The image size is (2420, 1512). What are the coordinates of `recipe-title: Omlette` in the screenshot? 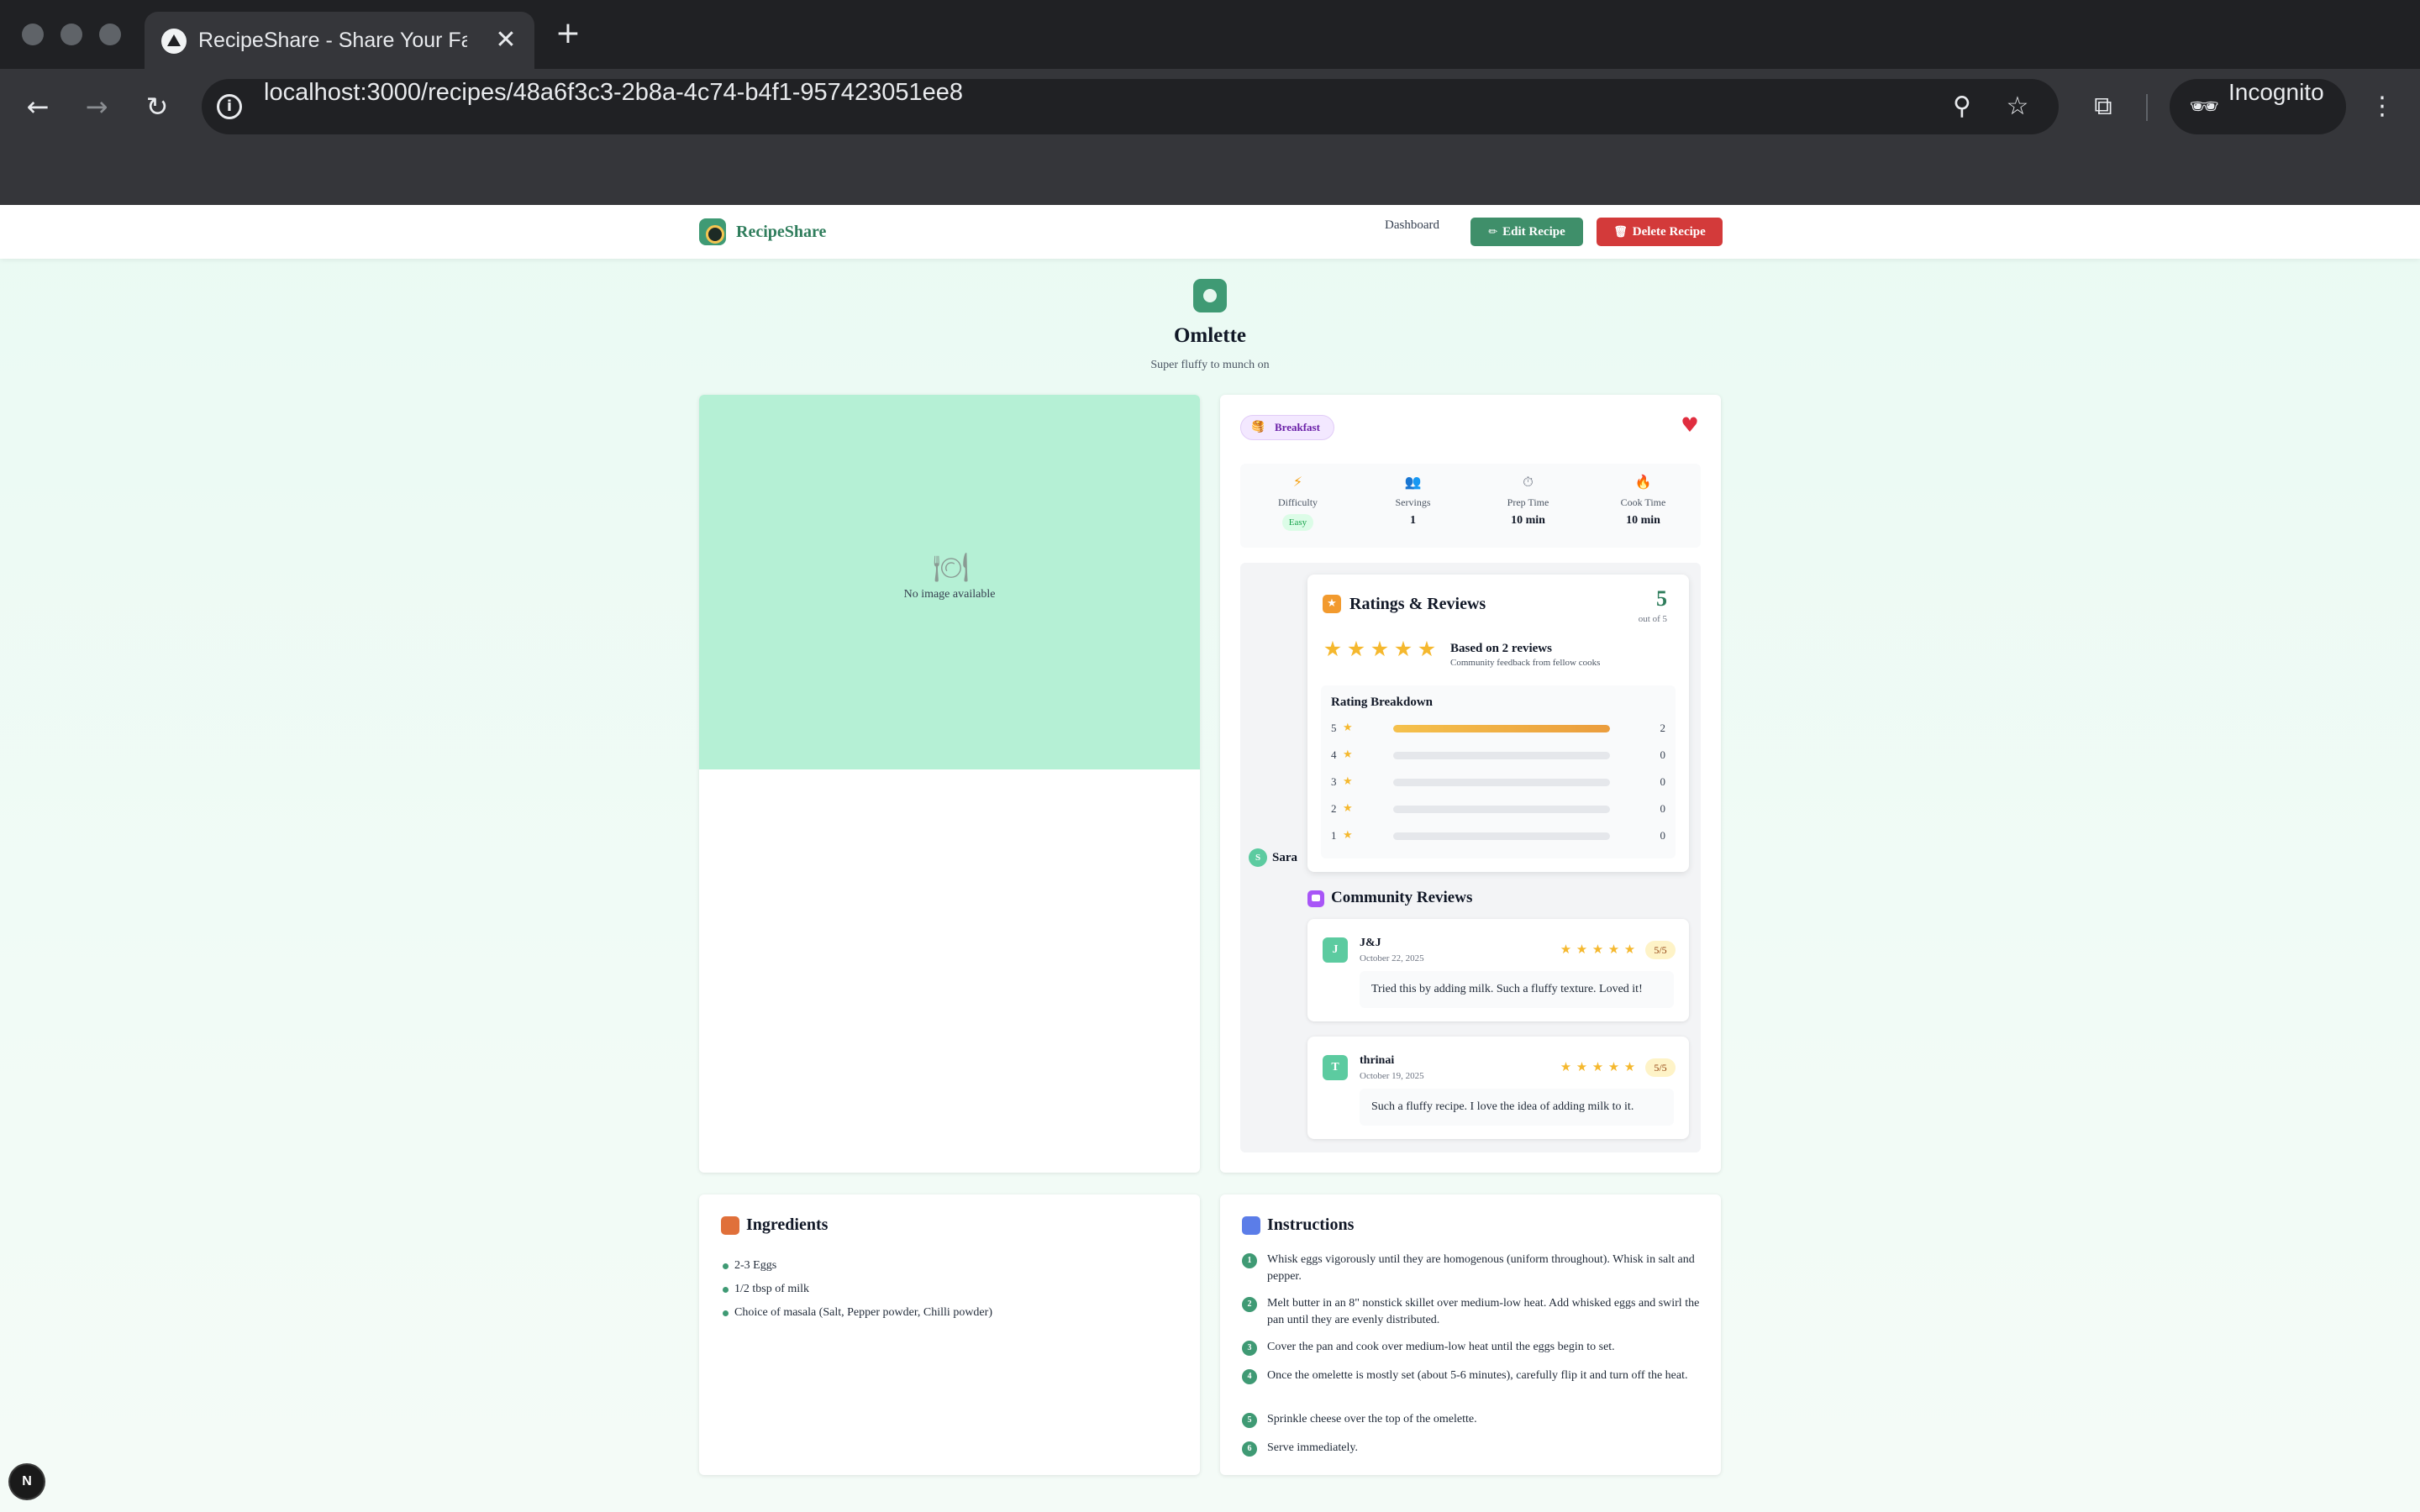 It's located at (1210, 335).